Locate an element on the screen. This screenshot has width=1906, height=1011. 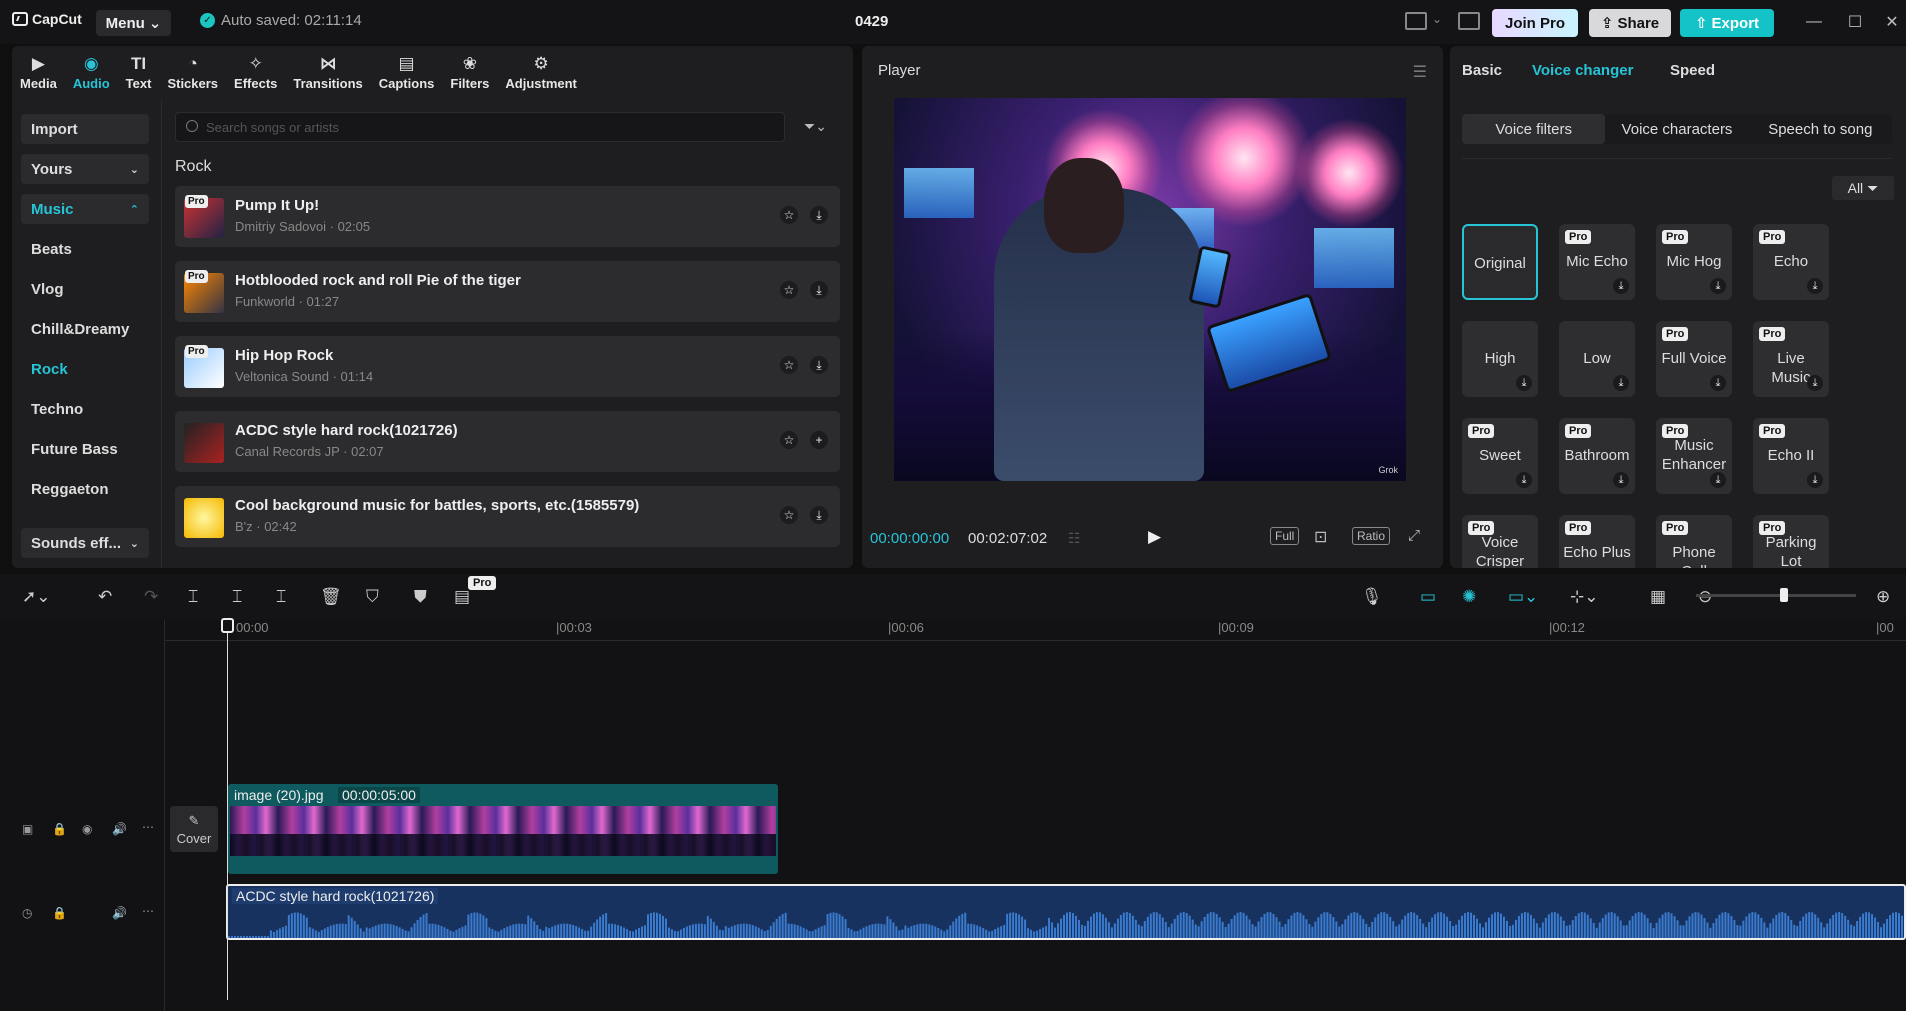
microphone-icon: 🎙 is located at coordinates (1372, 597).